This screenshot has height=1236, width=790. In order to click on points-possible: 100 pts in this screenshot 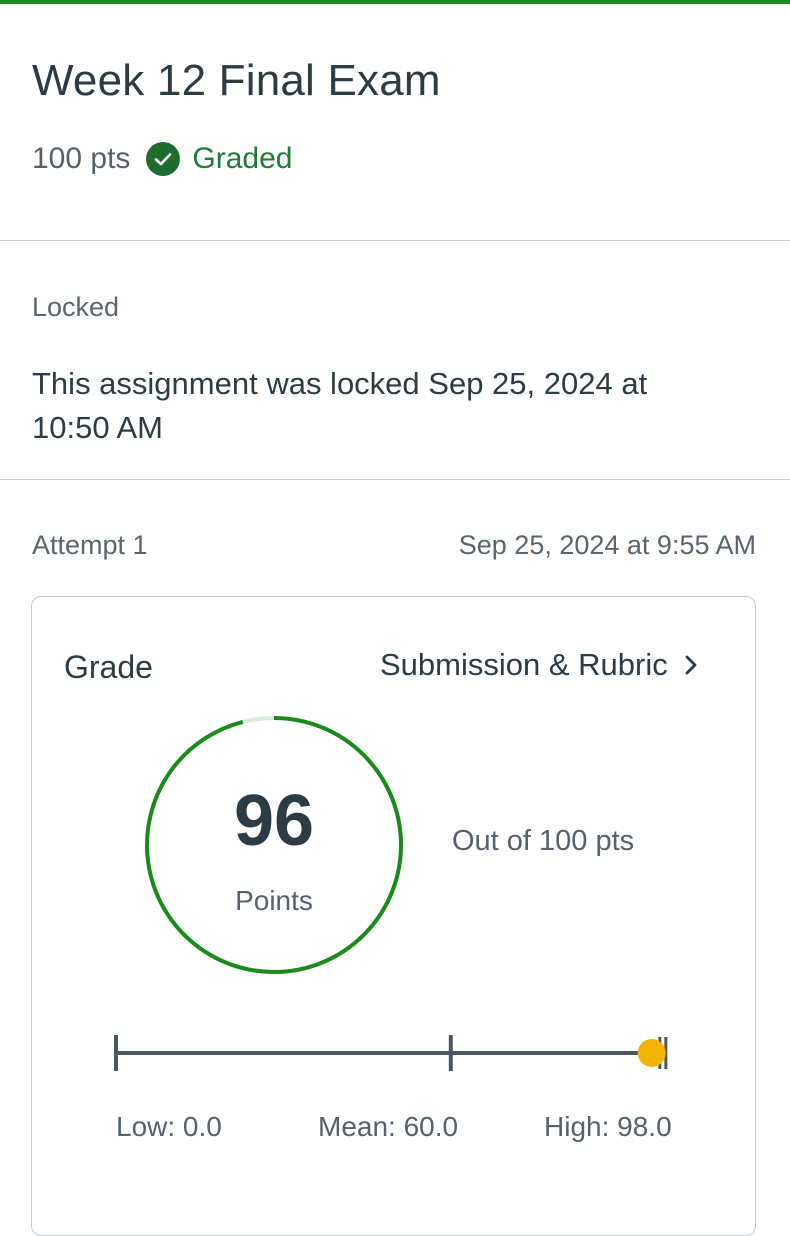, I will do `click(81, 158)`.